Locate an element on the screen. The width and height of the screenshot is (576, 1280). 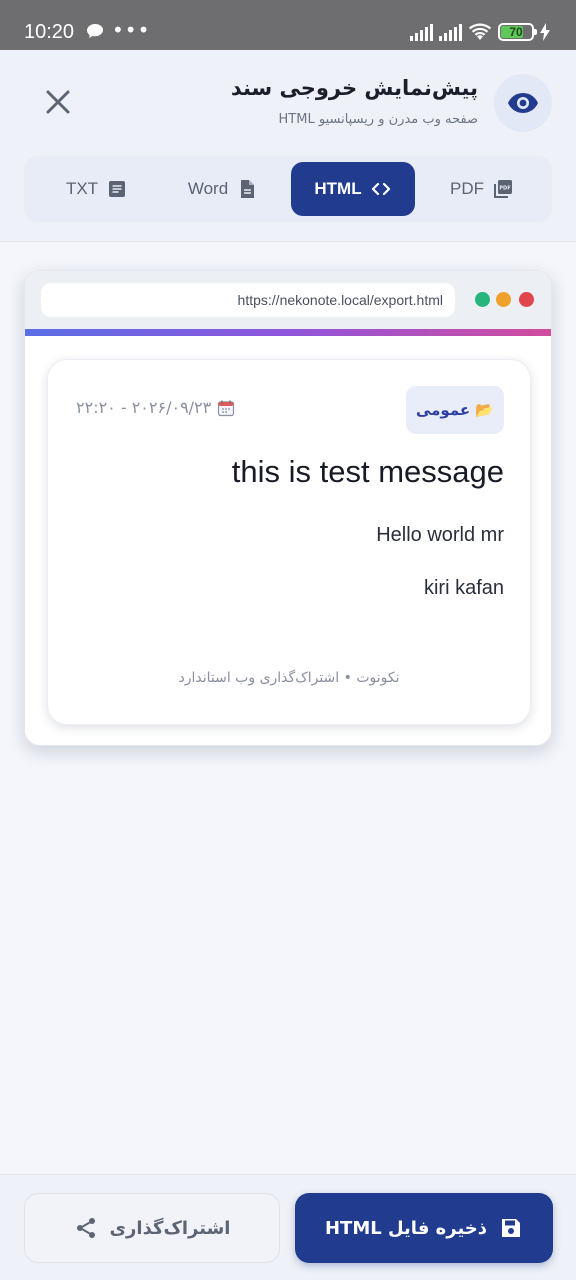
battery-level: 70 is located at coordinates (516, 32).